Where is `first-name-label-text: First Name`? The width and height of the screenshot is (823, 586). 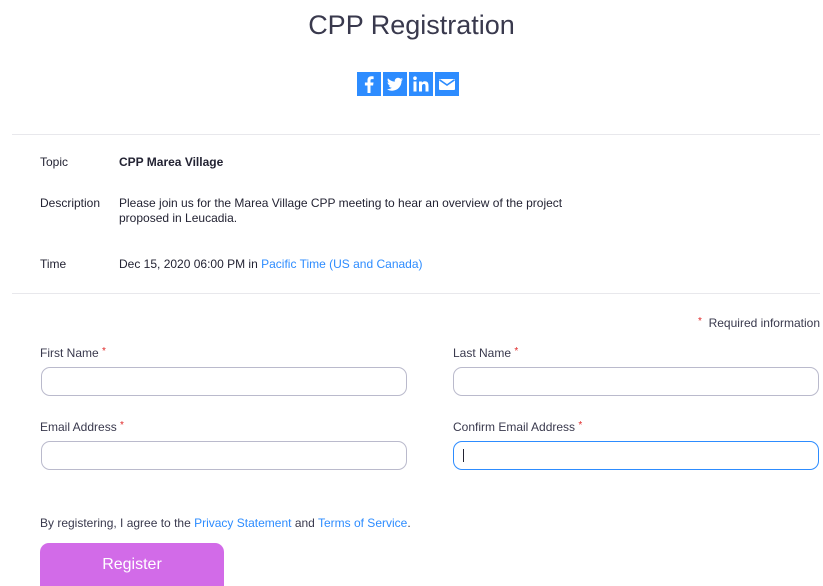 first-name-label-text: First Name is located at coordinates (69, 353).